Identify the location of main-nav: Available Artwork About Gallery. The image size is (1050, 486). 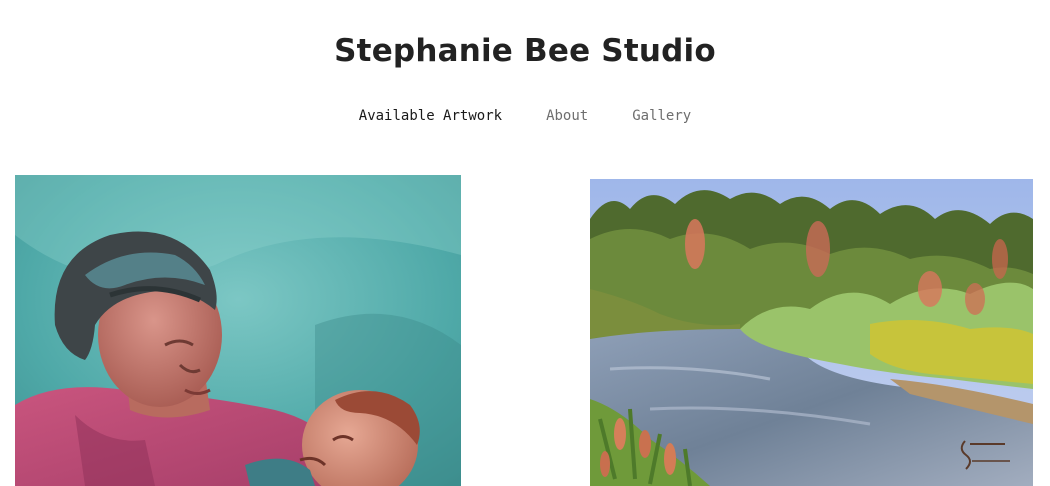
(525, 116).